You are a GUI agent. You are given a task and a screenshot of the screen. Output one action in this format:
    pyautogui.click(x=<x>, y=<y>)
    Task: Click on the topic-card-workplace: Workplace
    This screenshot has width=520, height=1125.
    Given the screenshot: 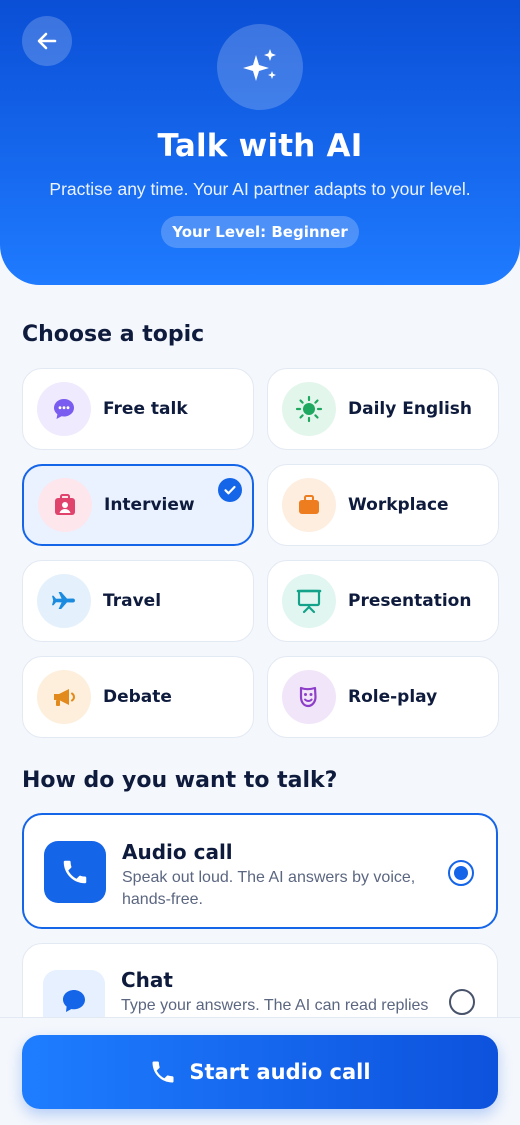 What is the action you would take?
    pyautogui.click(x=383, y=505)
    